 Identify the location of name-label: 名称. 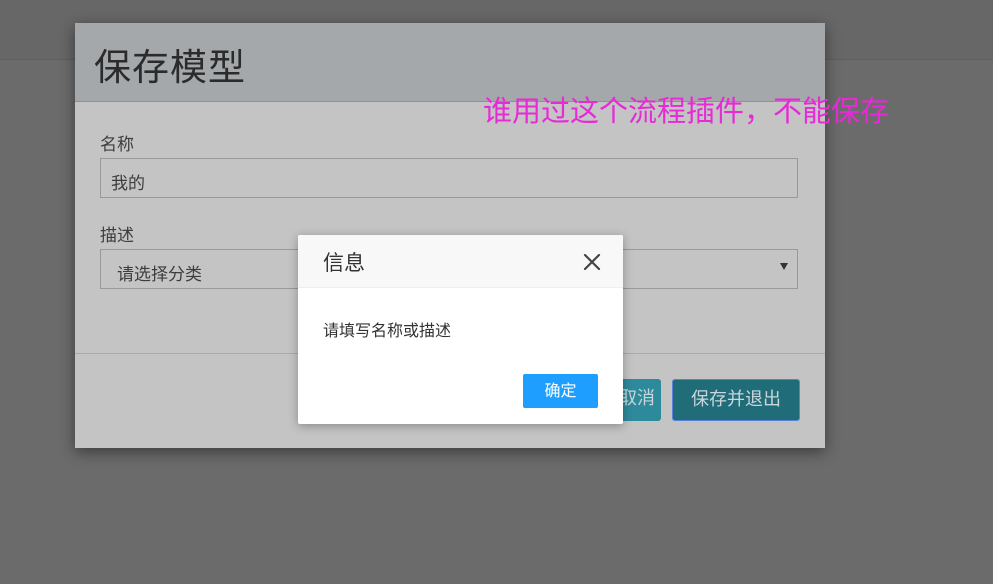
(117, 145).